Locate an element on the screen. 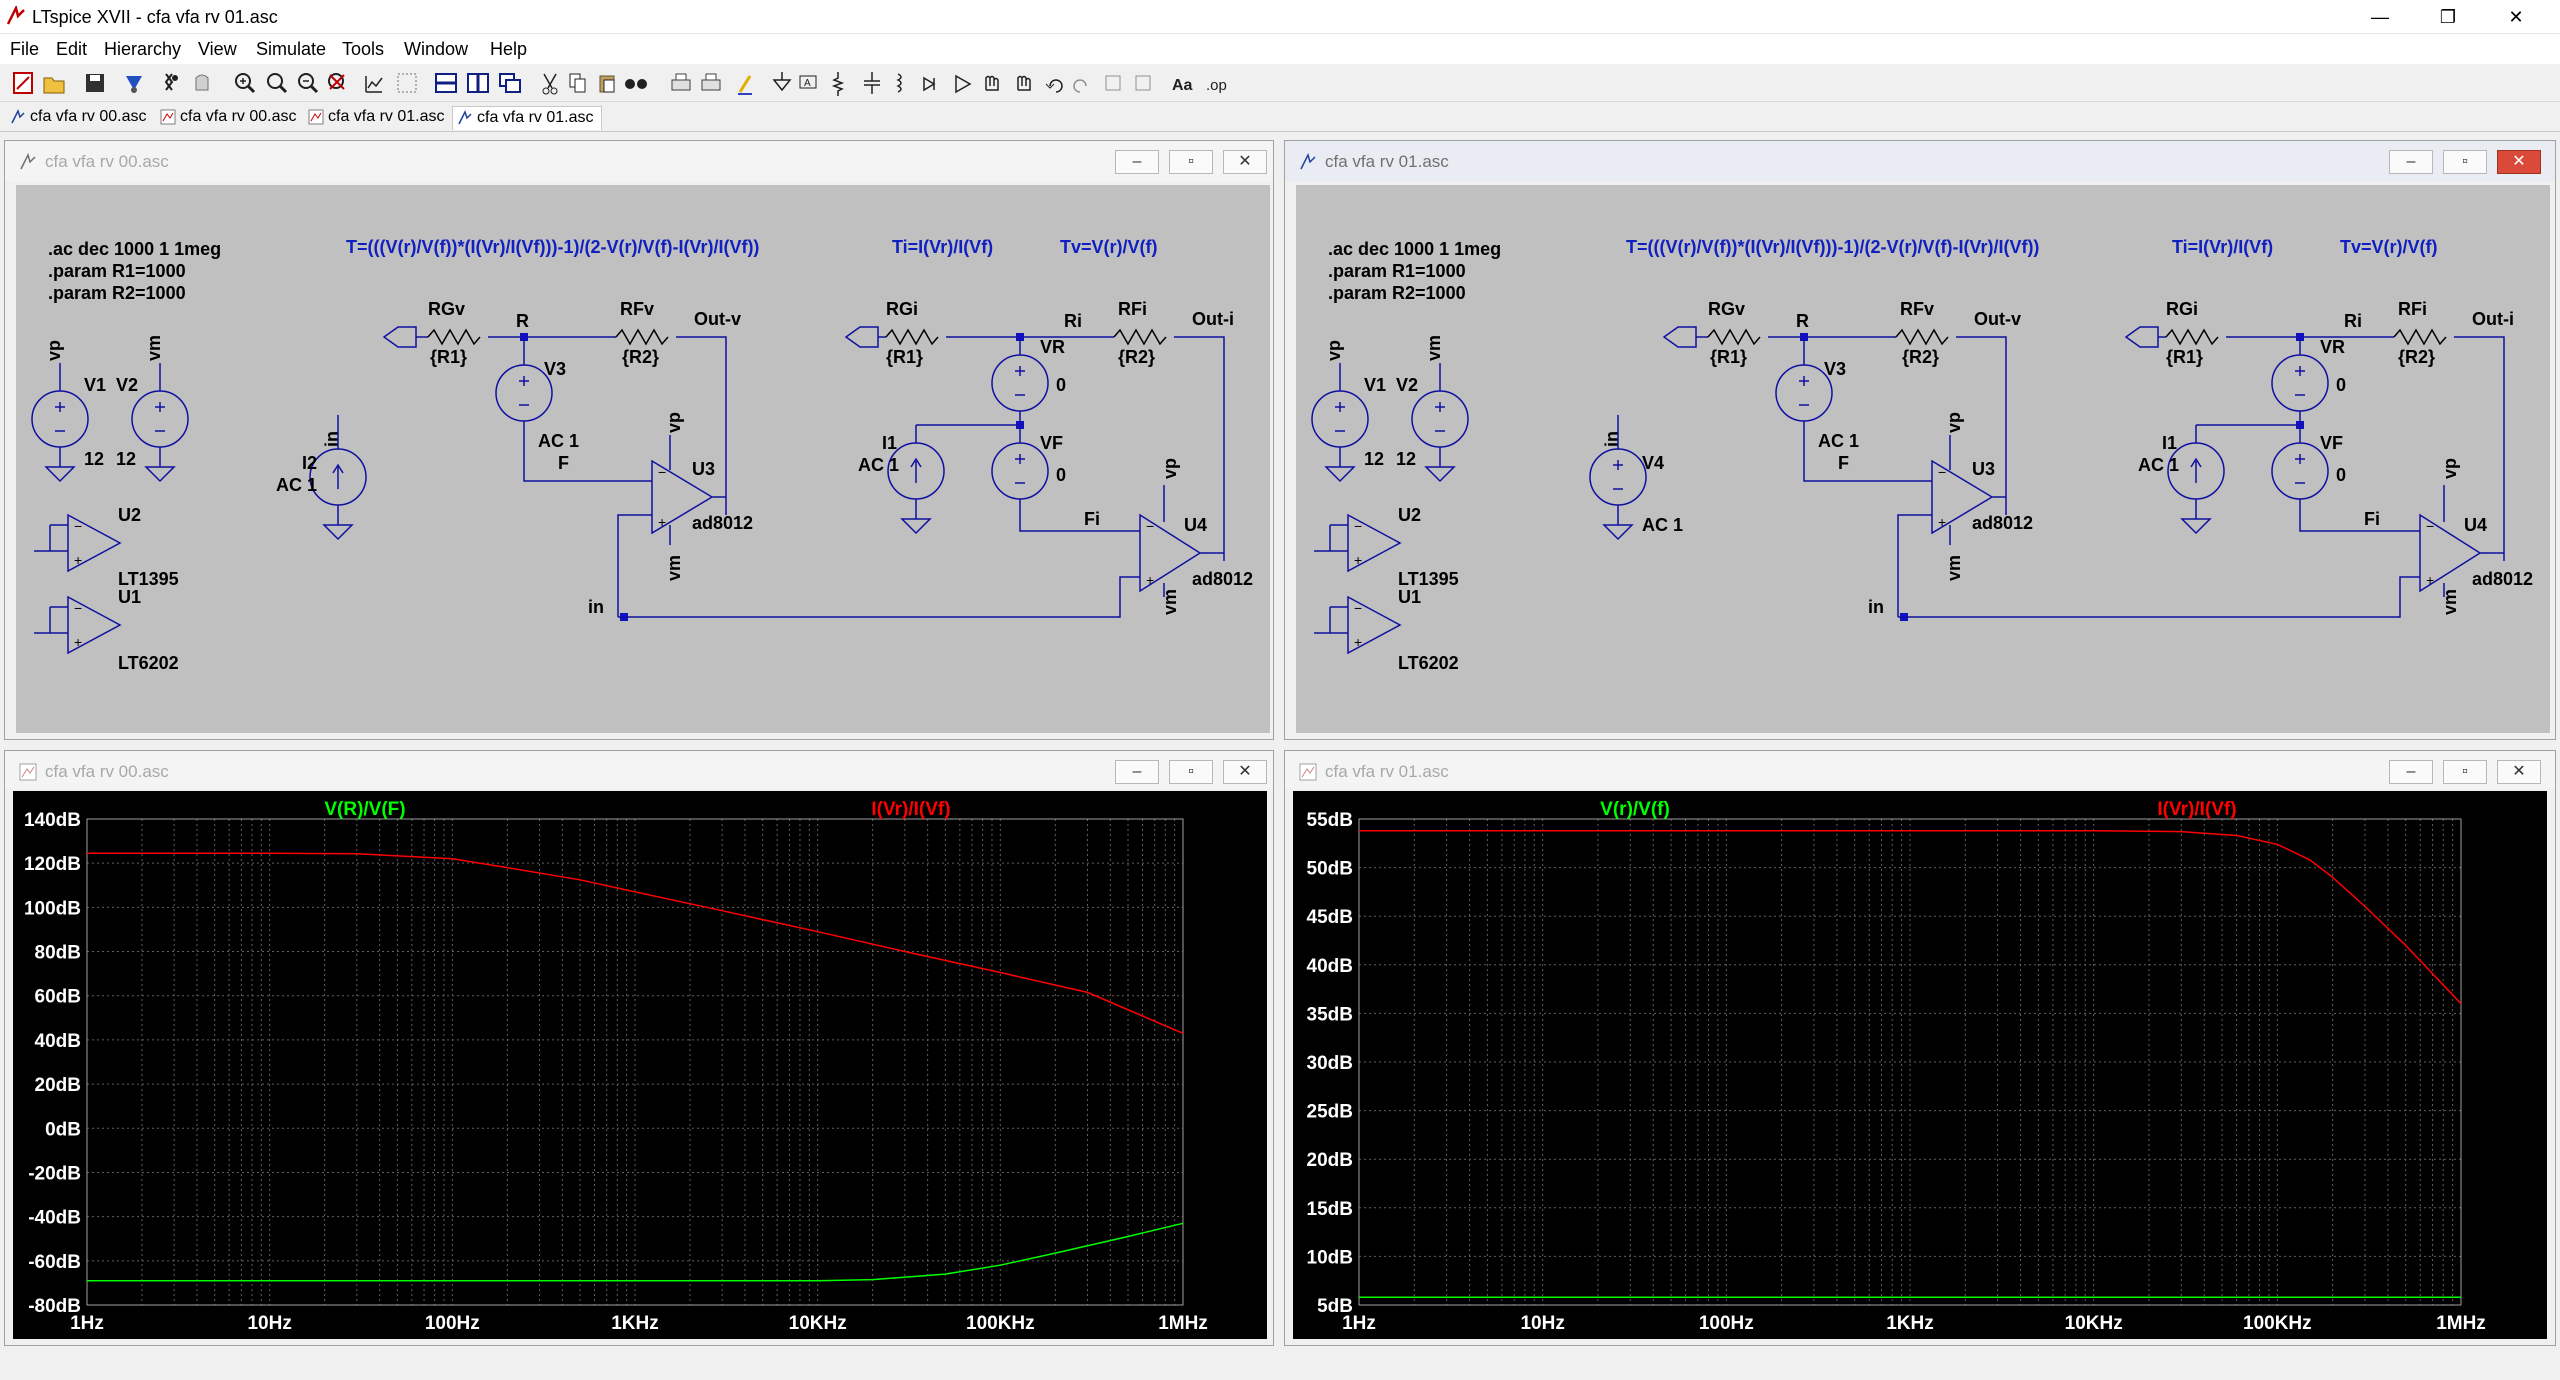  schematic-label: {R2} is located at coordinates (1920, 357).